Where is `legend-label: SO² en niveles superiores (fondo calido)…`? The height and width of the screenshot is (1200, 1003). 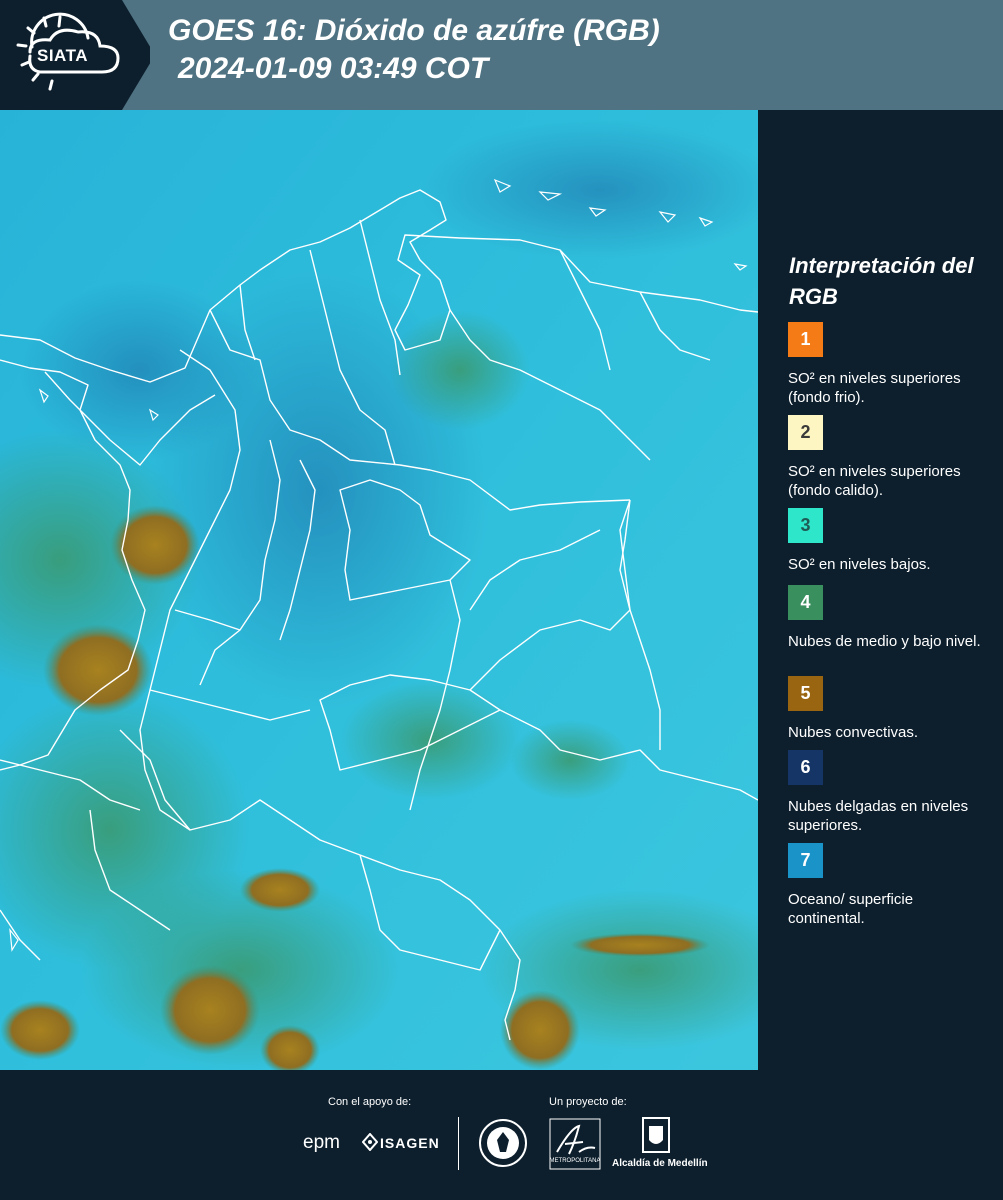 legend-label: SO² en niveles superiores (fondo calido)… is located at coordinates (874, 481).